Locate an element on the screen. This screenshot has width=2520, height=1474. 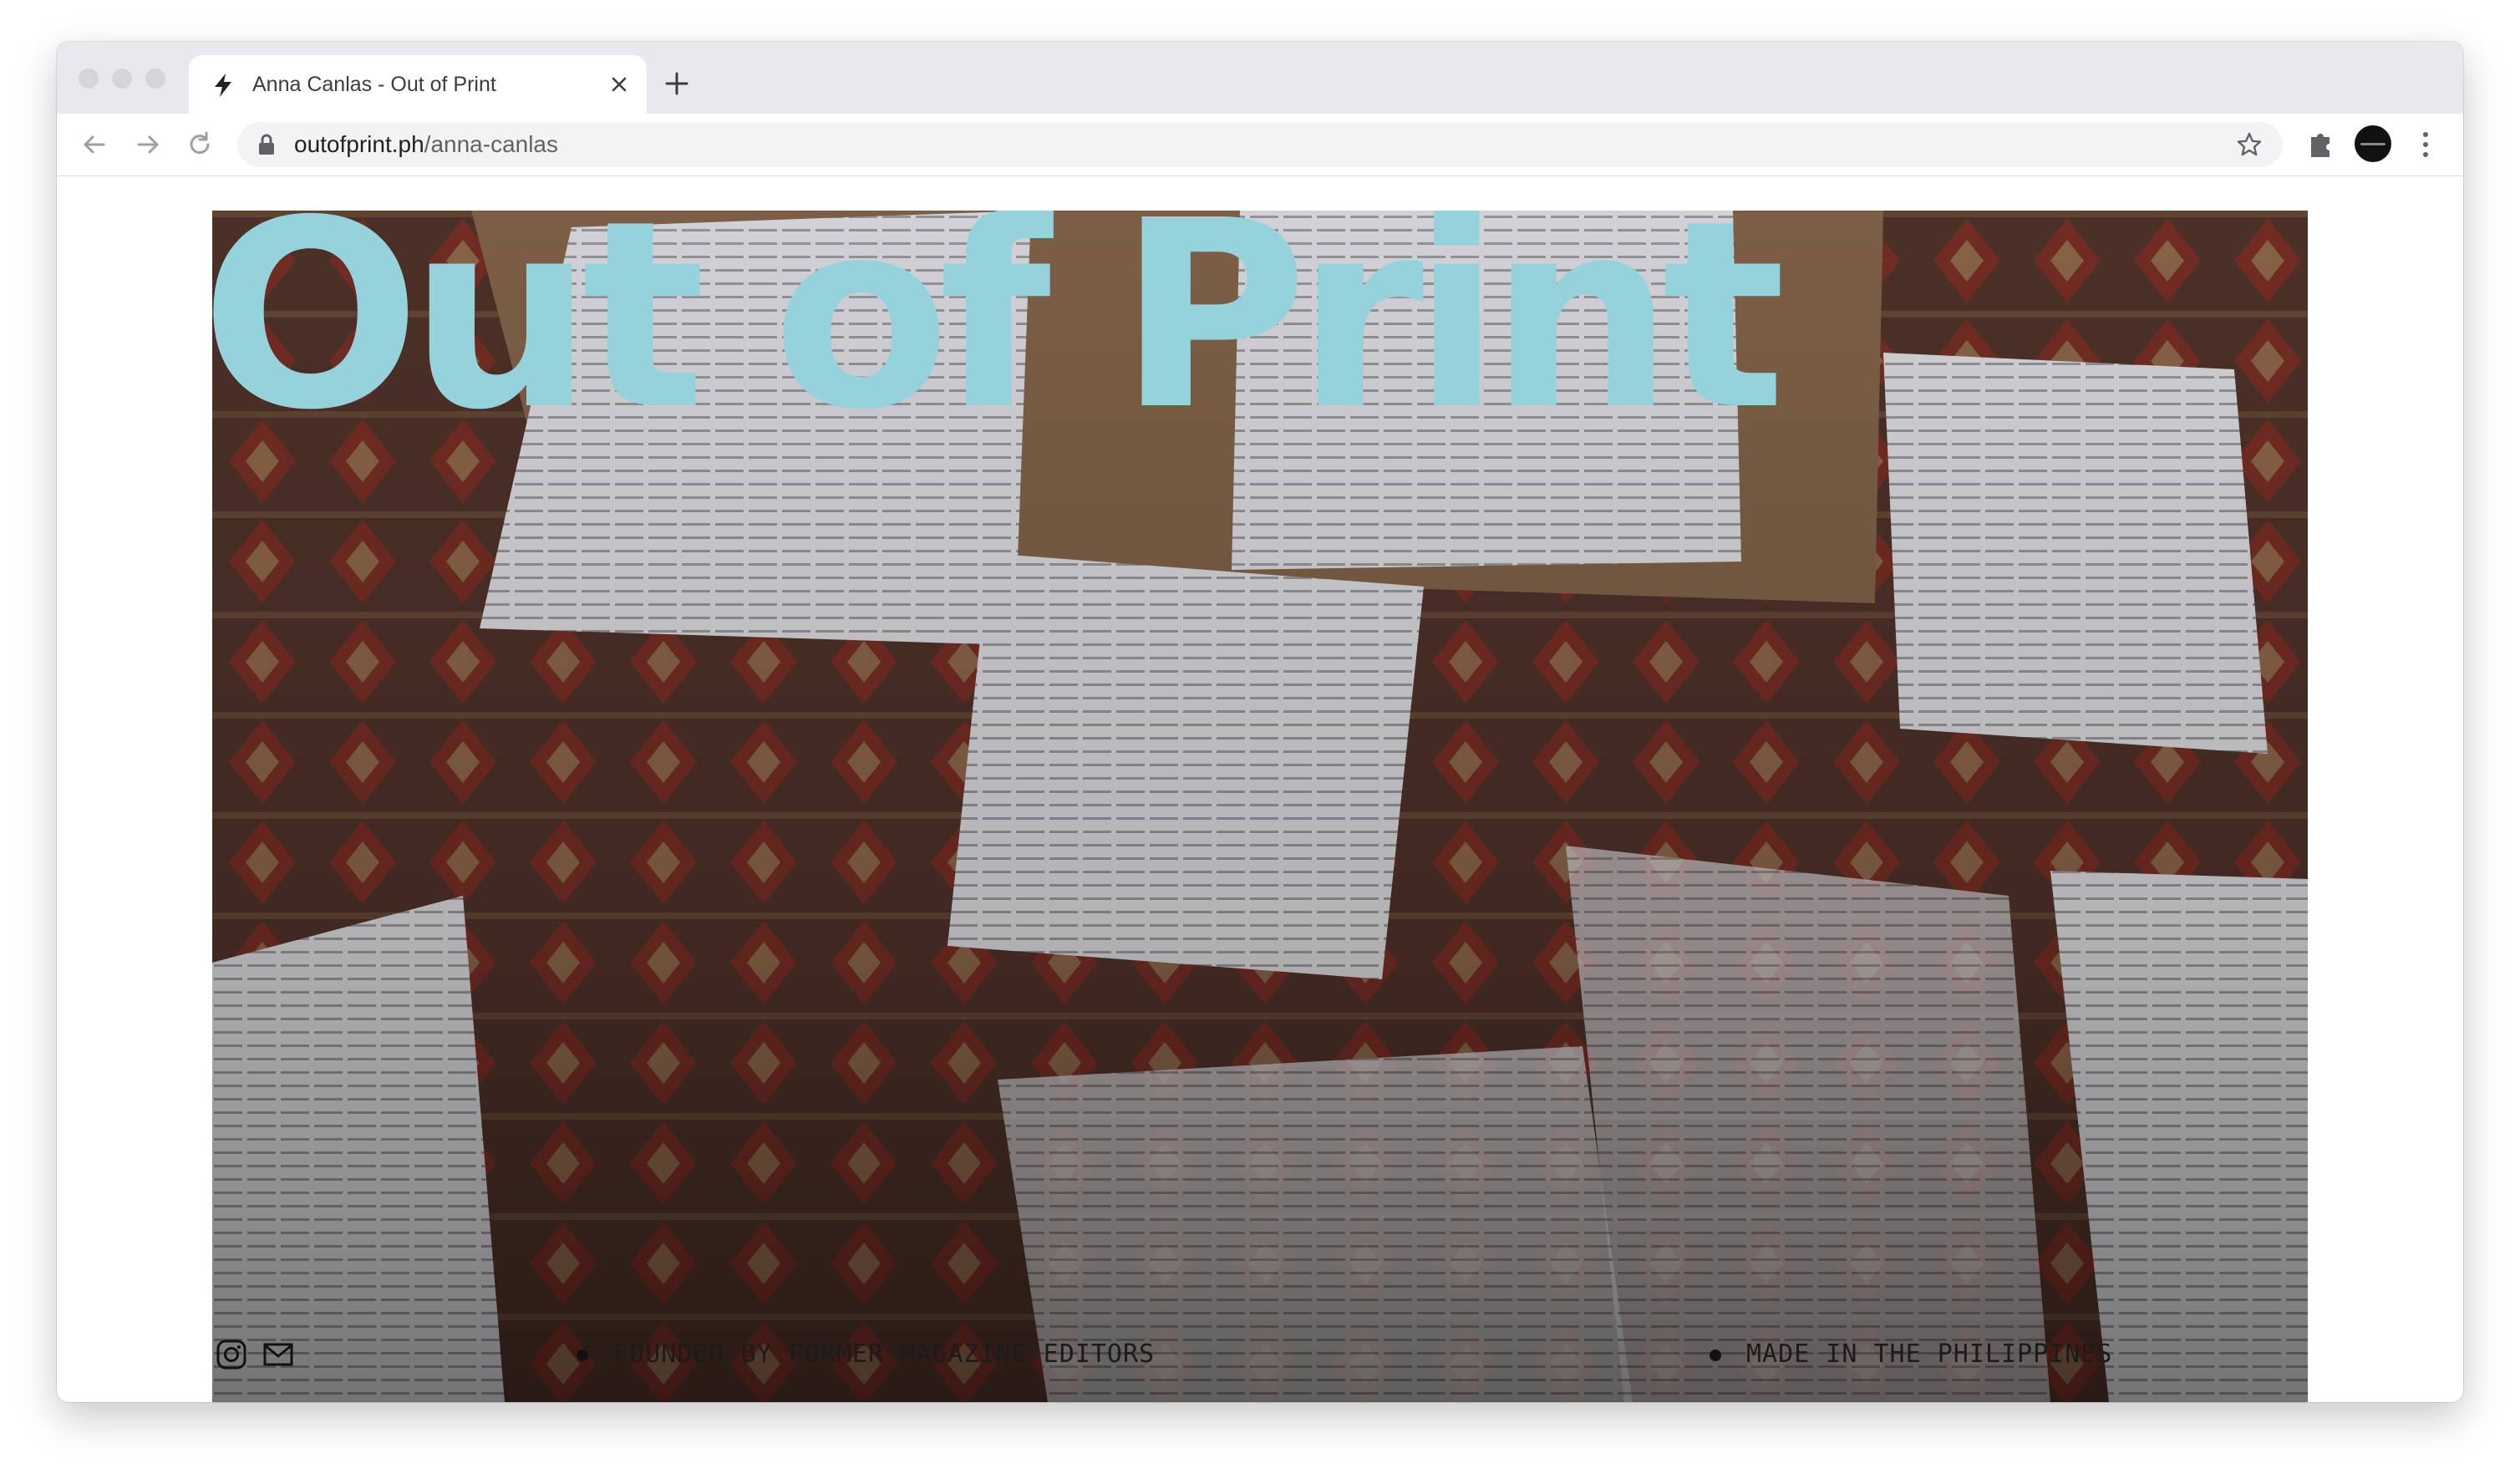
close-window-button is located at coordinates (89, 79).